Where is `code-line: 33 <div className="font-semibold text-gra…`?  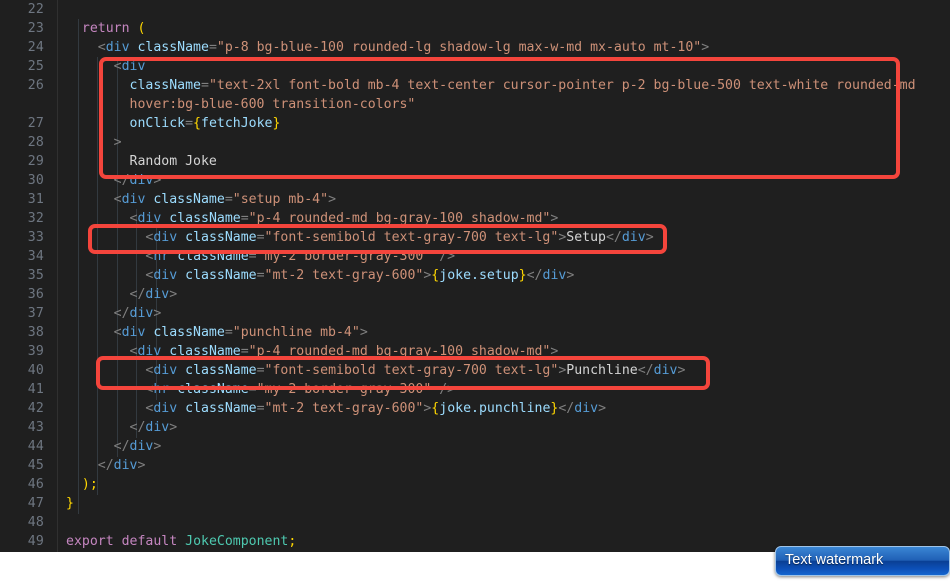
code-line: 33 <div className="font-semibold text-gra… is located at coordinates (475, 237).